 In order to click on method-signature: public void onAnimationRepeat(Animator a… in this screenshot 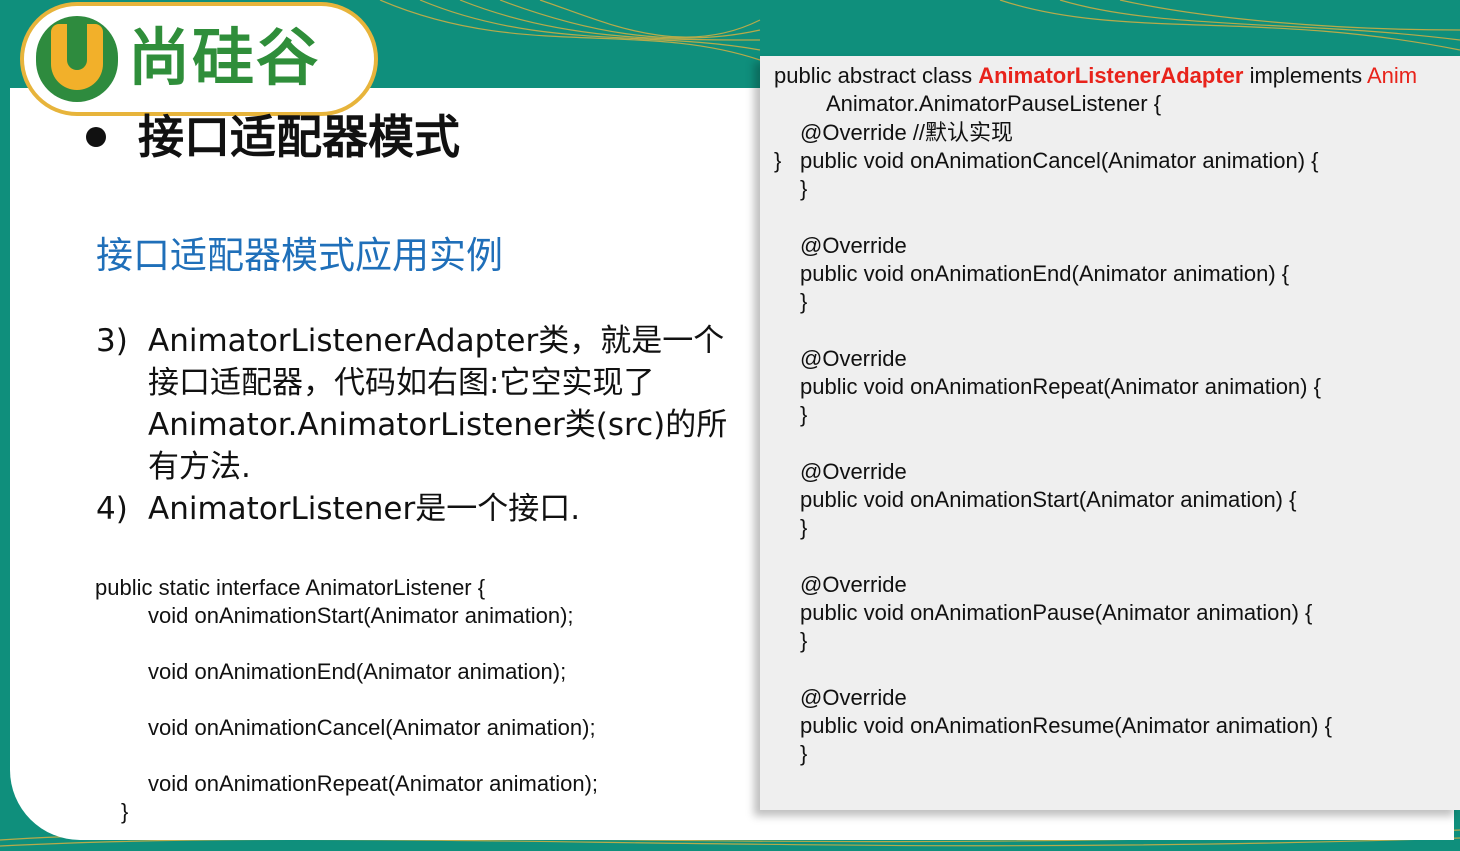, I will do `click(1060, 386)`.